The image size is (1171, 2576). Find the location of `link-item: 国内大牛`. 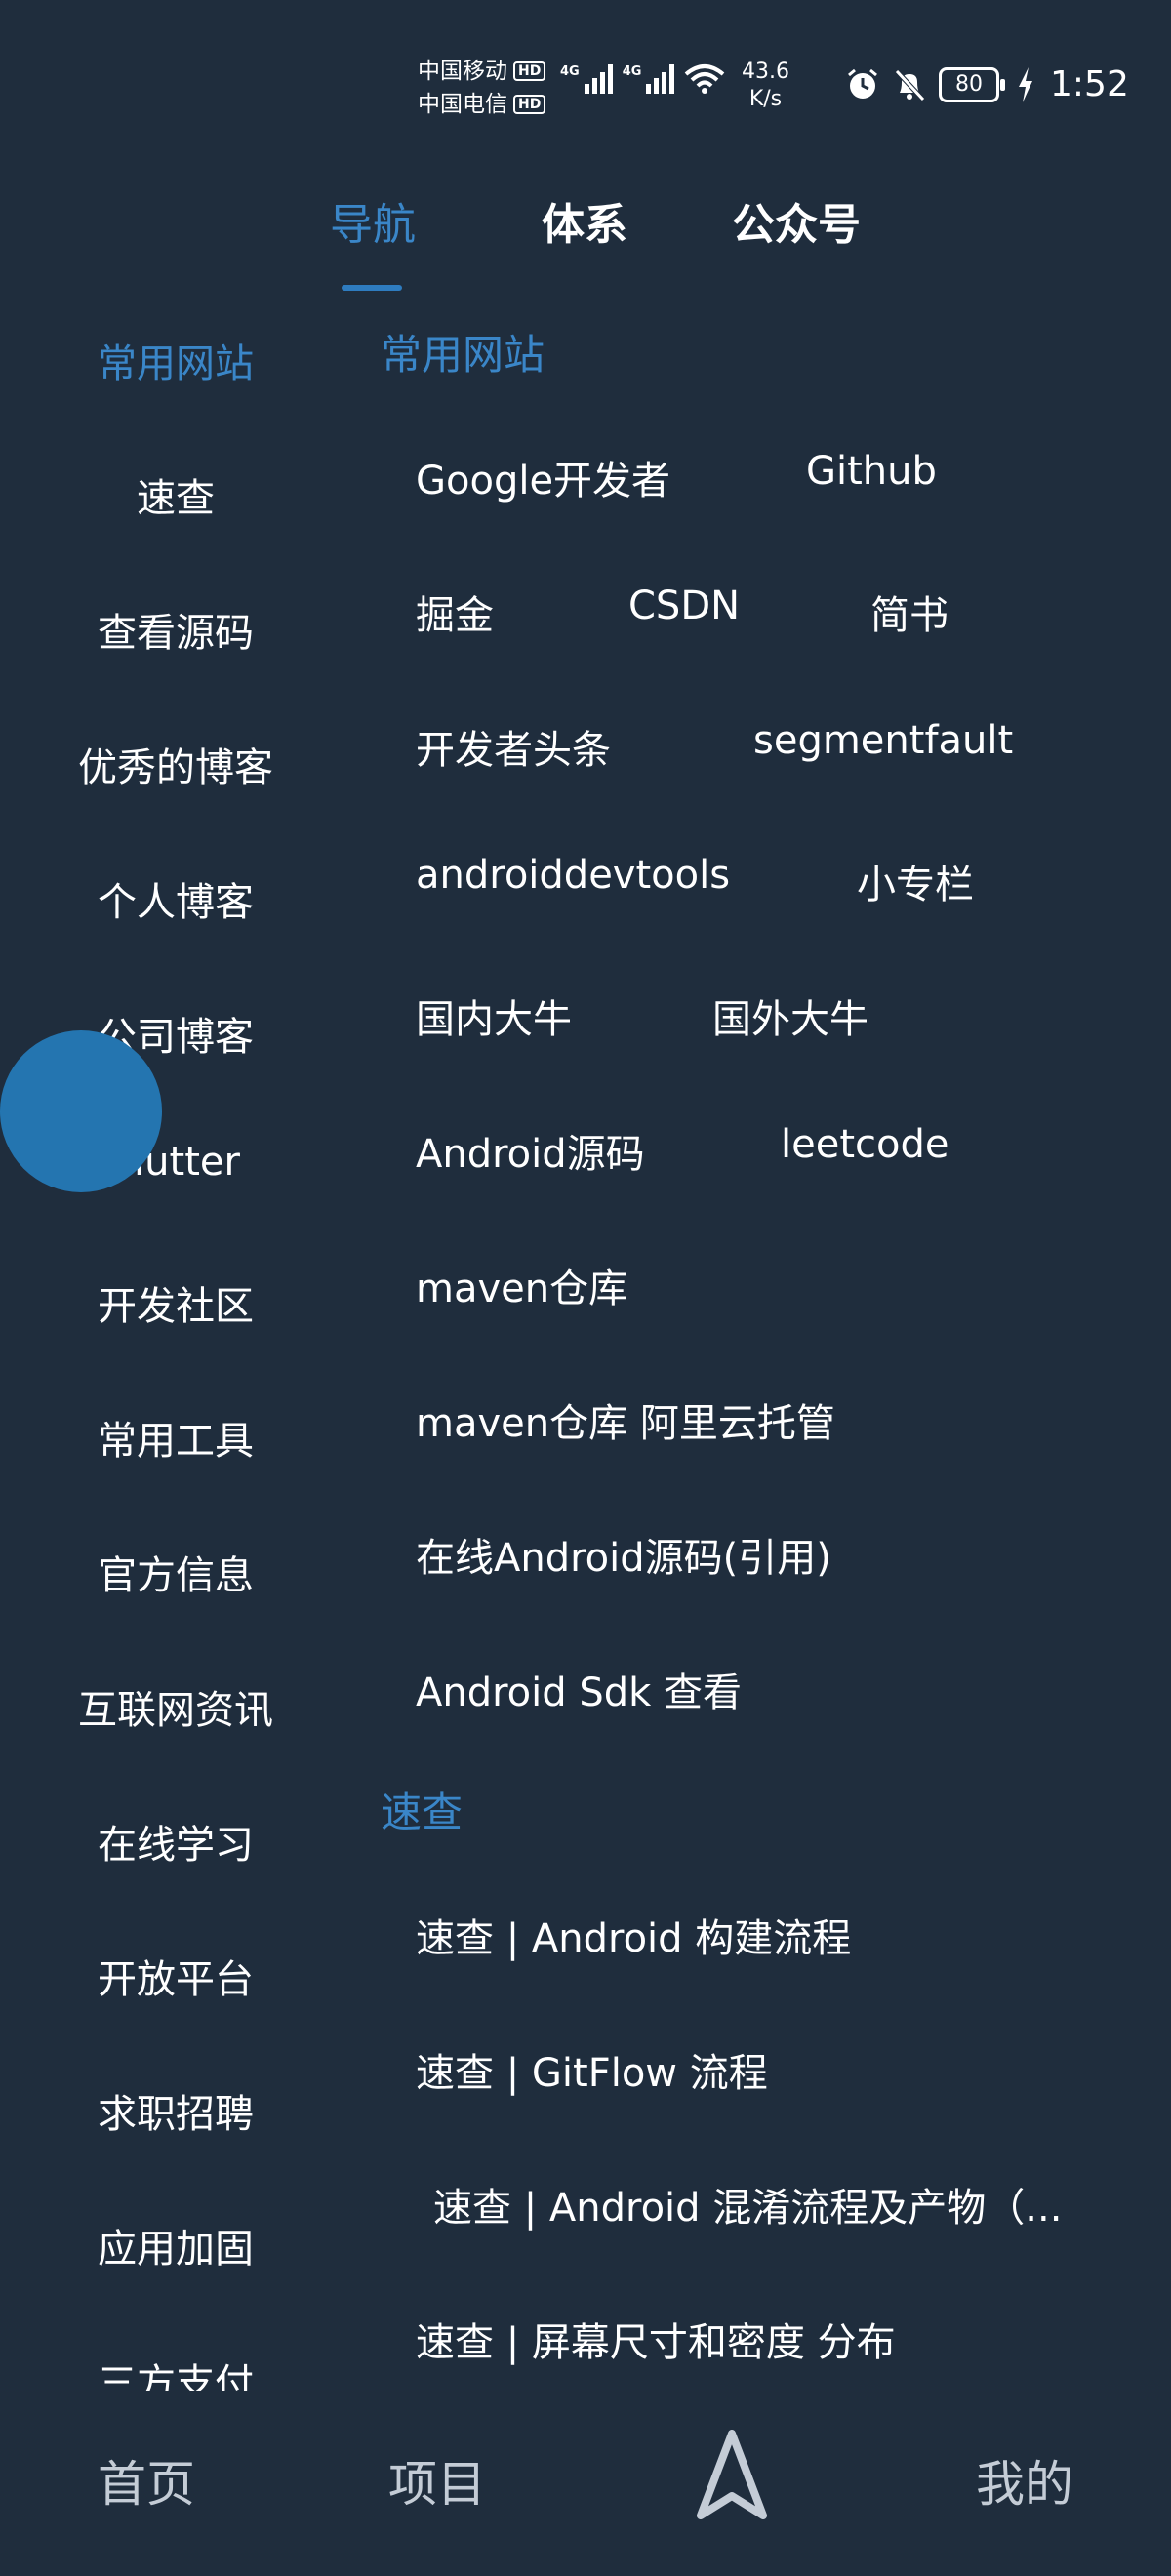

link-item: 国内大牛 is located at coordinates (494, 1015).